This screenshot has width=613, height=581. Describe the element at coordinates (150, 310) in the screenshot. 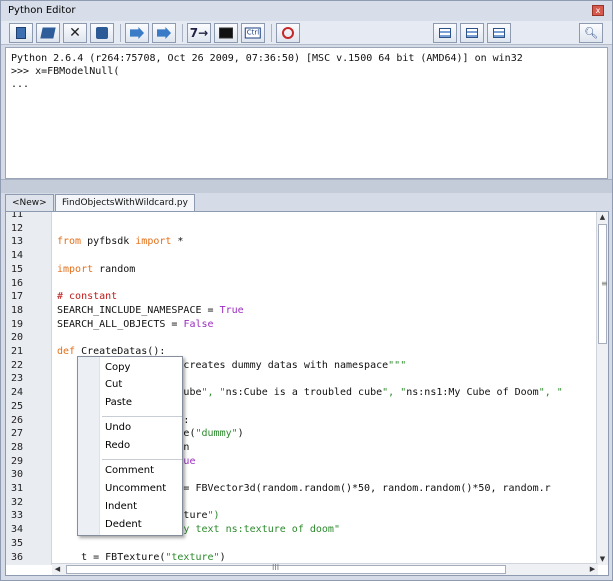

I see `code-text: SEARCH_INCLUDE_NAMESPACE = True` at that location.